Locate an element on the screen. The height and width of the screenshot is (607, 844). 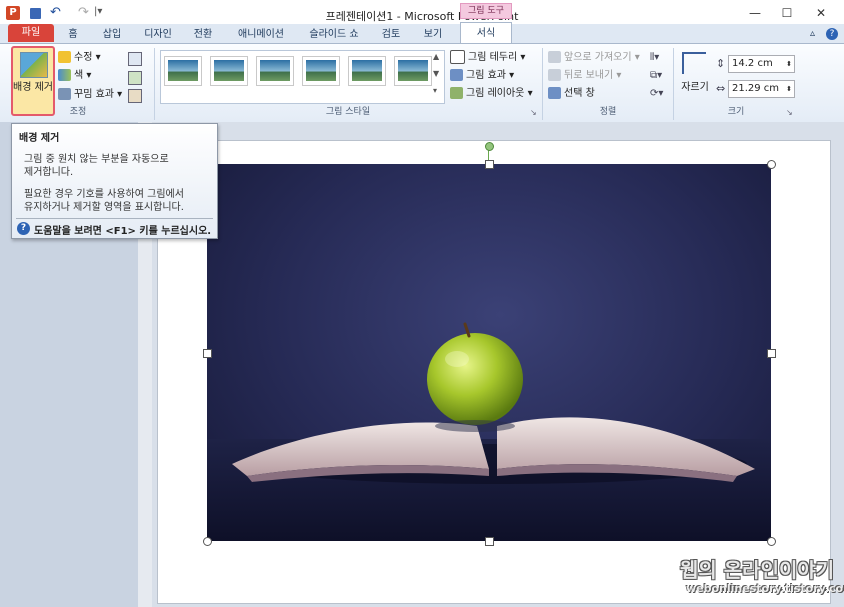
corrections-icon is located at coordinates (64, 57).